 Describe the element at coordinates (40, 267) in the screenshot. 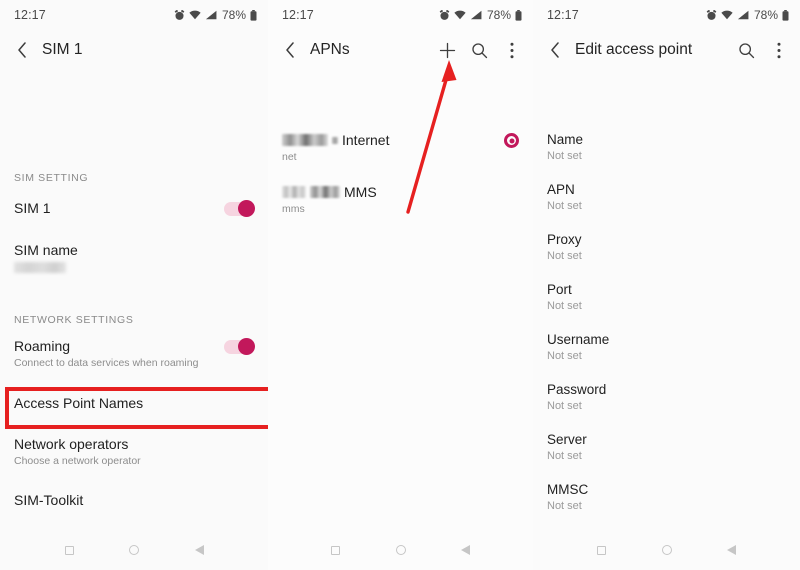

I see `redacted-sim-name-value` at that location.